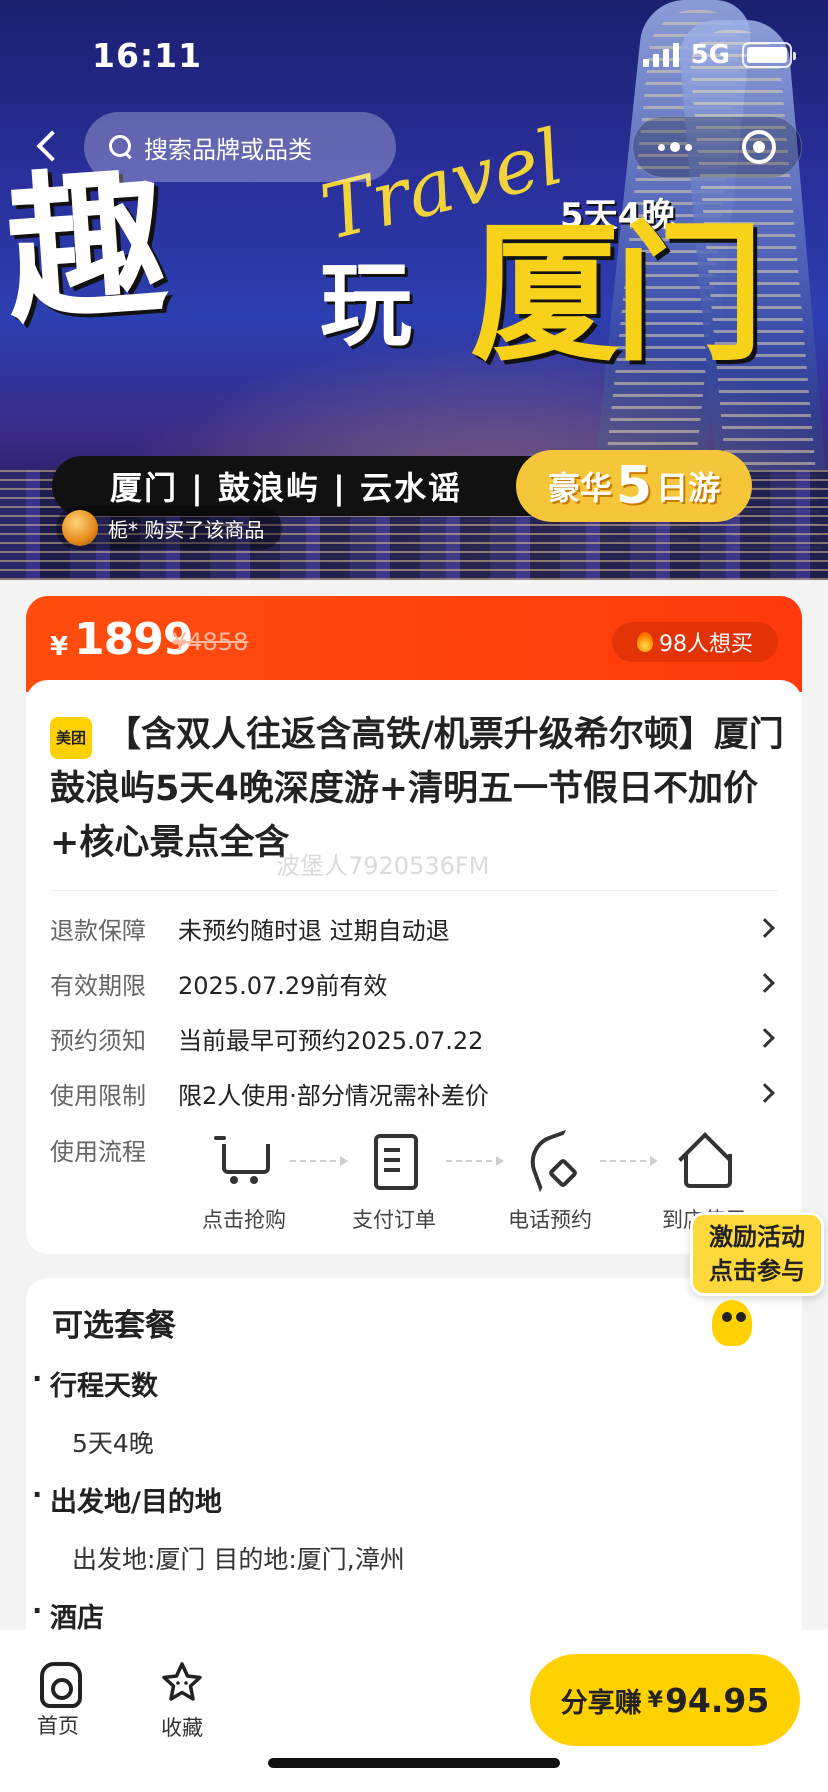 This screenshot has width=828, height=1792. I want to click on want-count: 98人想买, so click(706, 644).